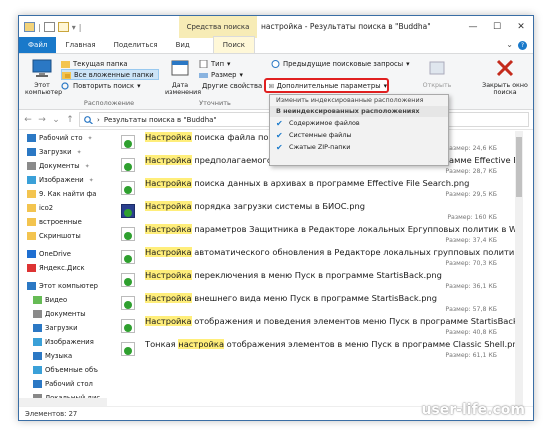 This screenshot has width=550, height=435. I want to click on refine-group: Тип▾ Размер▾ Другие свойства▾, so click(234, 74).